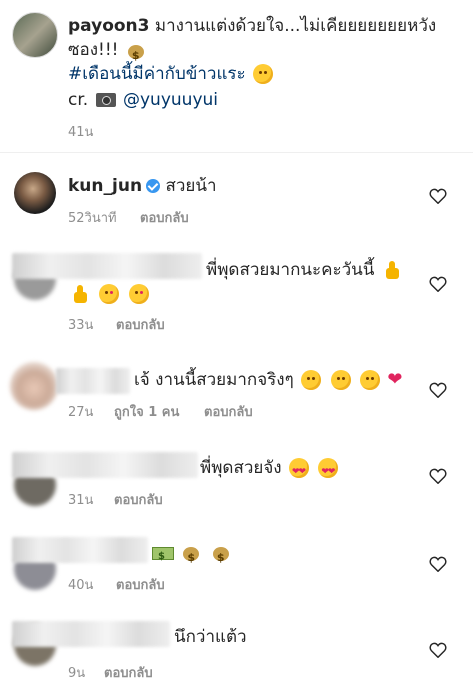 Image resolution: width=473 pixels, height=696 pixels. I want to click on comment-line: เจ้ งานนี้สวยมากจริงๆ ❤, so click(268, 380).